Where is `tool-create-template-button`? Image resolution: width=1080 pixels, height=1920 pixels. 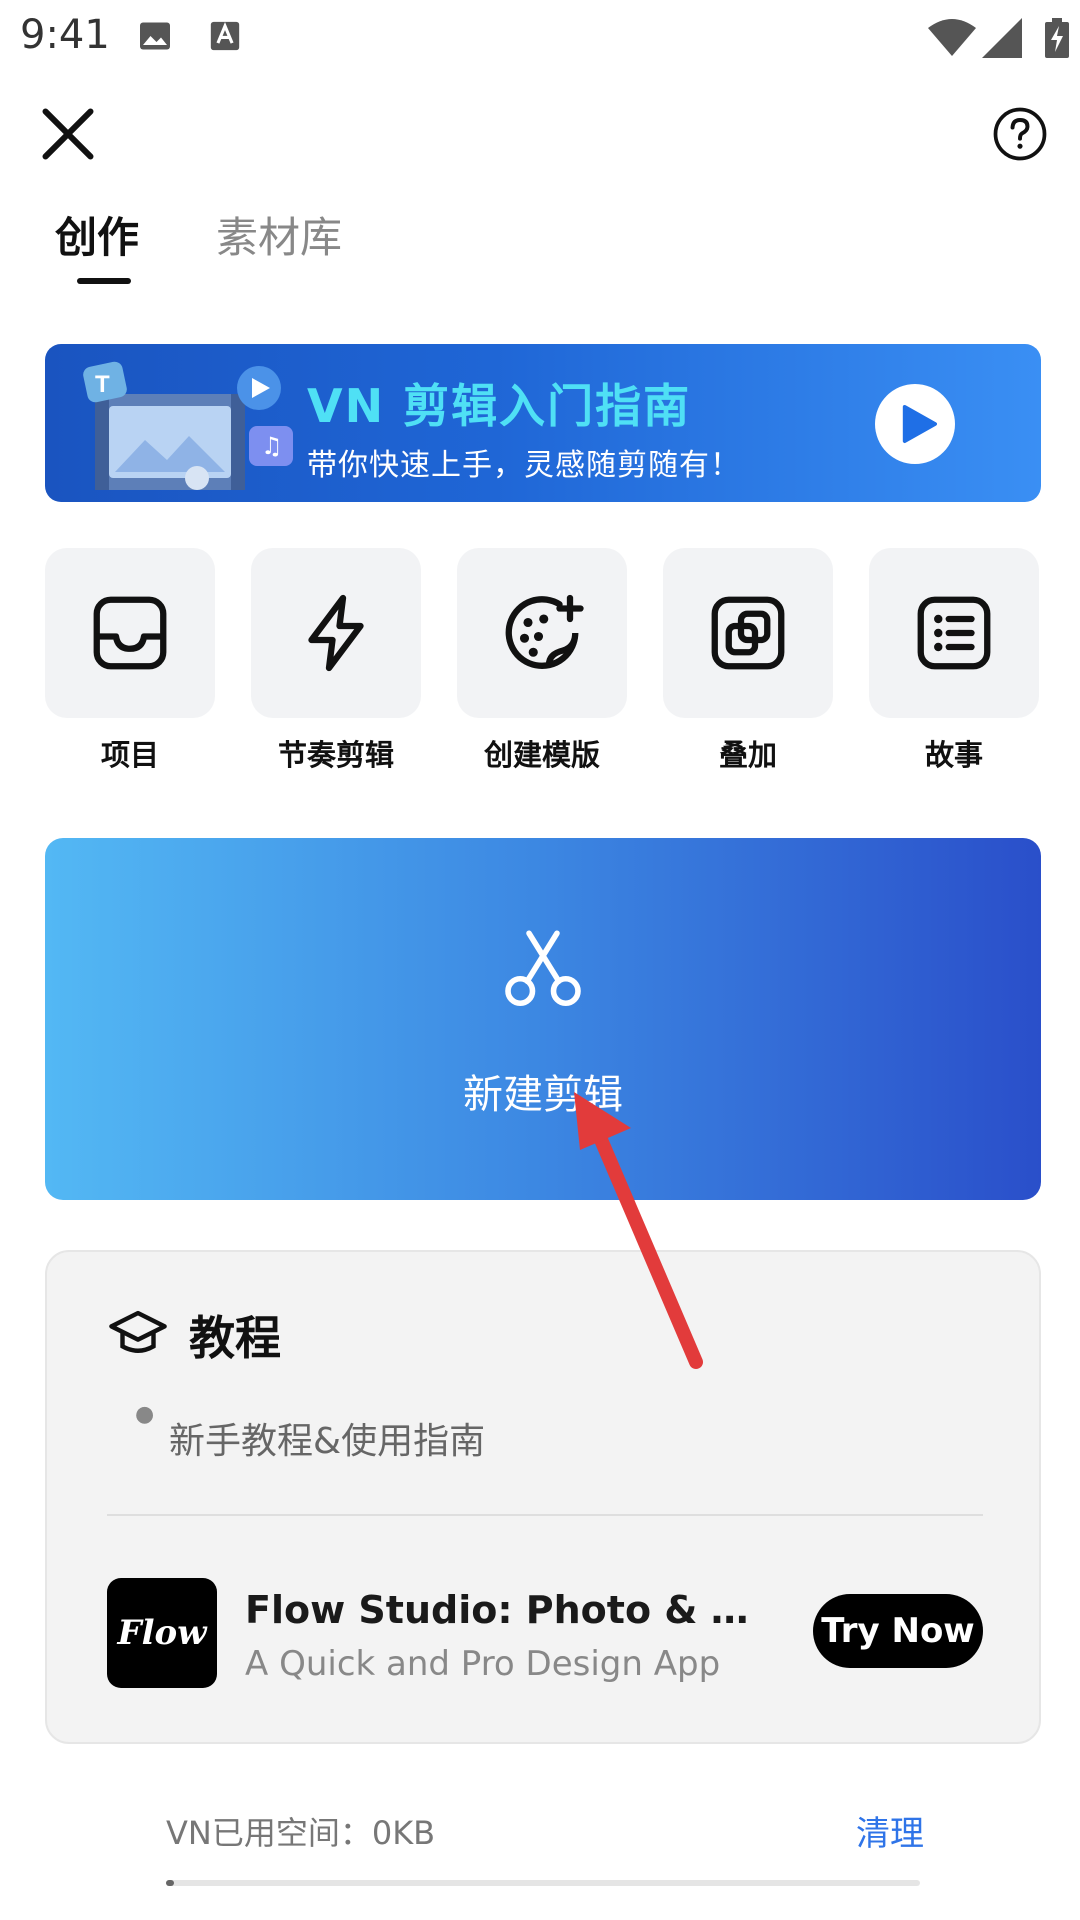
tool-create-template-button is located at coordinates (542, 633).